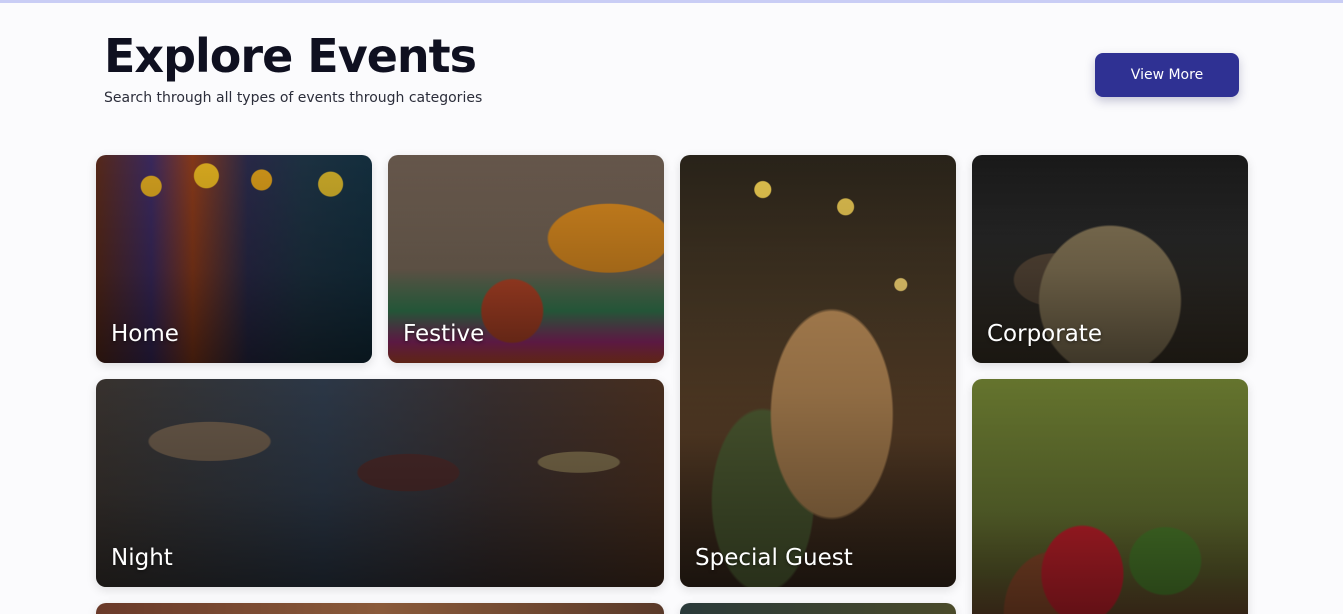 The image size is (1343, 614). Describe the element at coordinates (234, 259) in the screenshot. I see `category-card-home: Home` at that location.